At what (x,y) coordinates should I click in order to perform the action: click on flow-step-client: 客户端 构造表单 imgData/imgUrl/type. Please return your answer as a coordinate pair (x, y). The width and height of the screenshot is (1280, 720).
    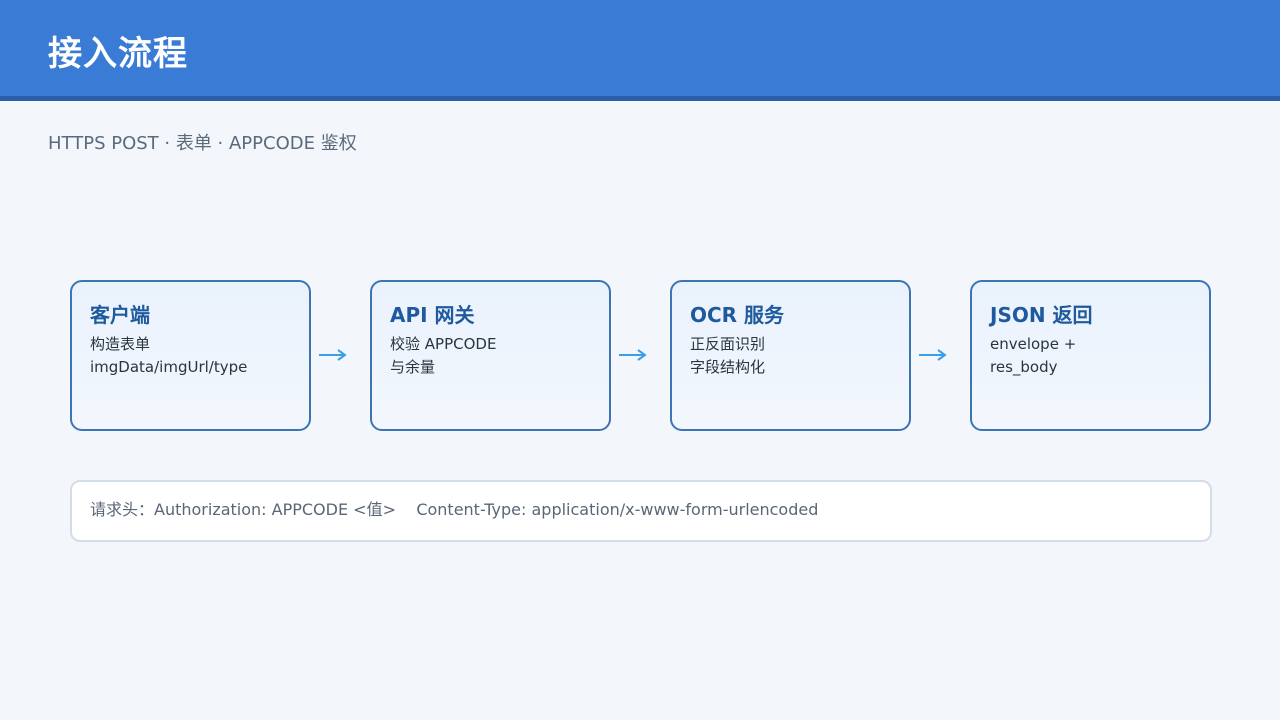
    Looking at the image, I should click on (190, 355).